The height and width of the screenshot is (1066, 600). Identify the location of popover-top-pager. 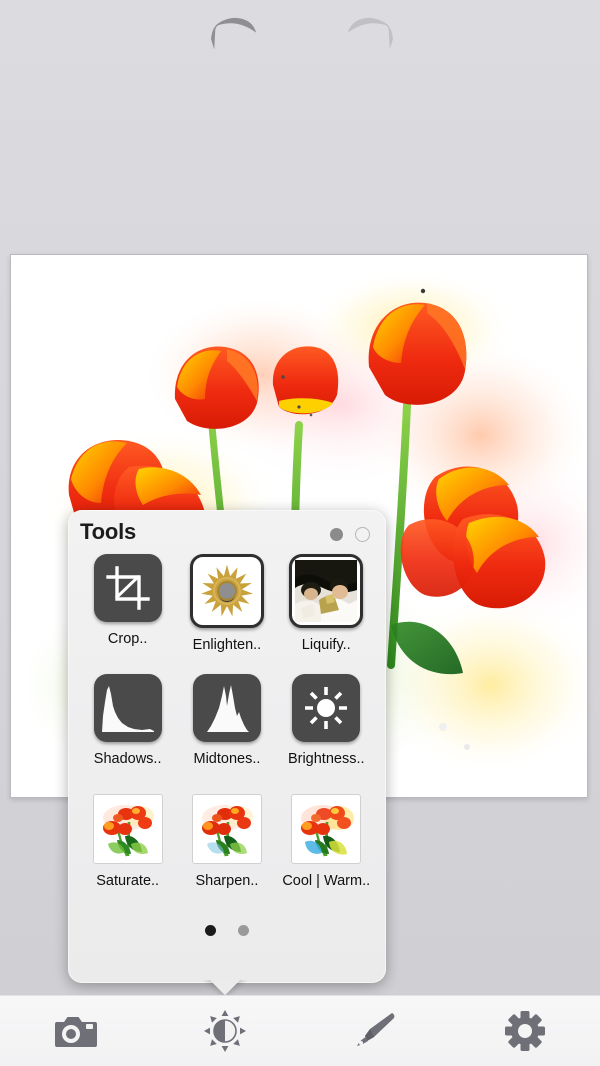
(350, 534).